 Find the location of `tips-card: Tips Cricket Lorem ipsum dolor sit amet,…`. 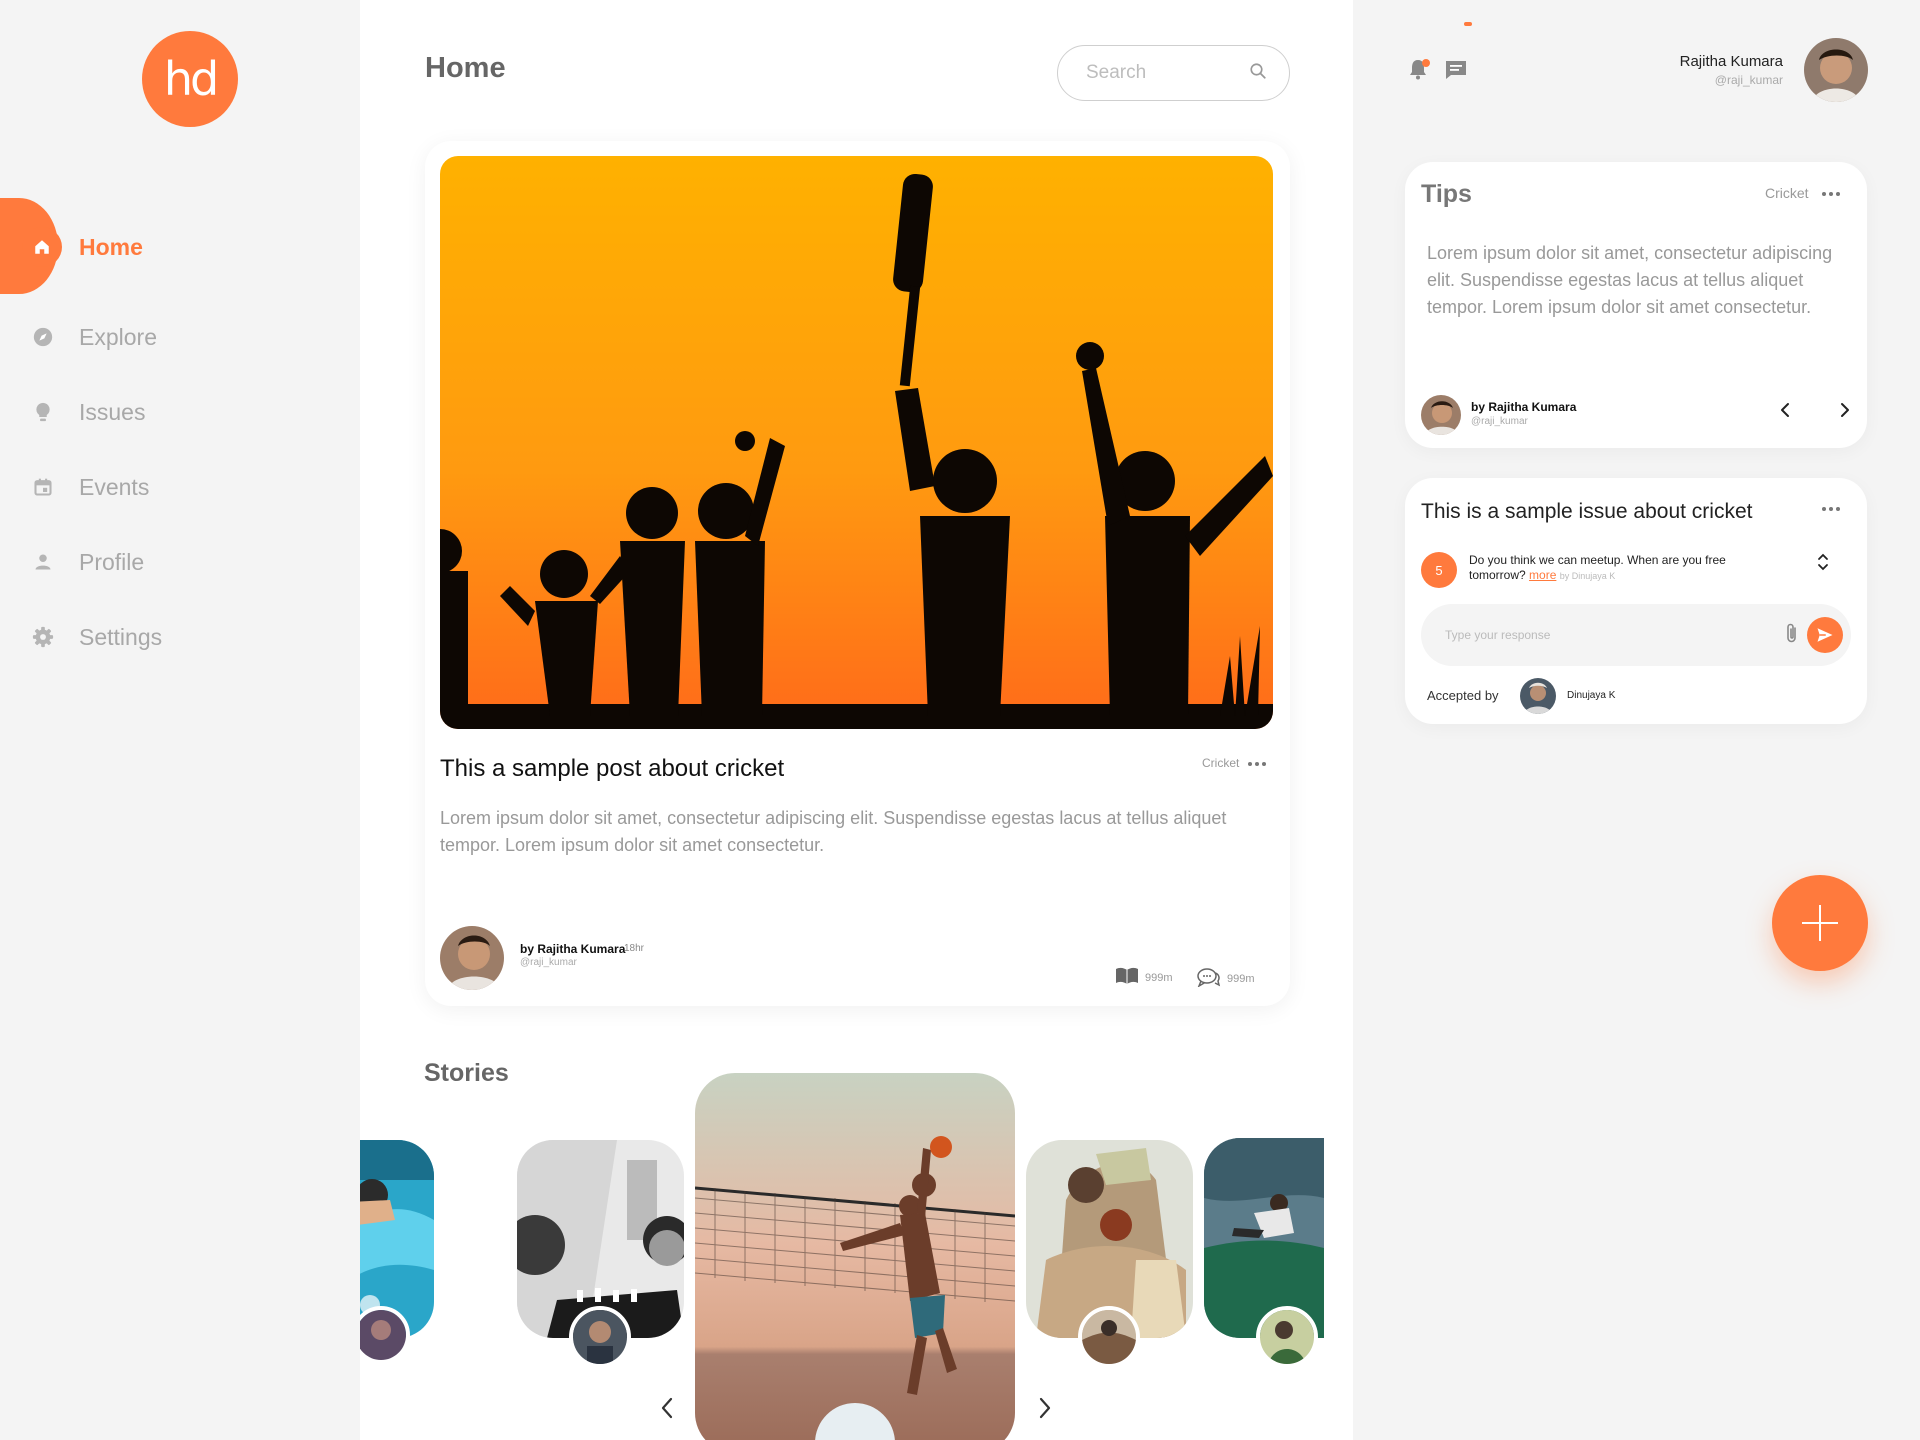

tips-card: Tips Cricket Lorem ipsum dolor sit amet,… is located at coordinates (1636, 305).